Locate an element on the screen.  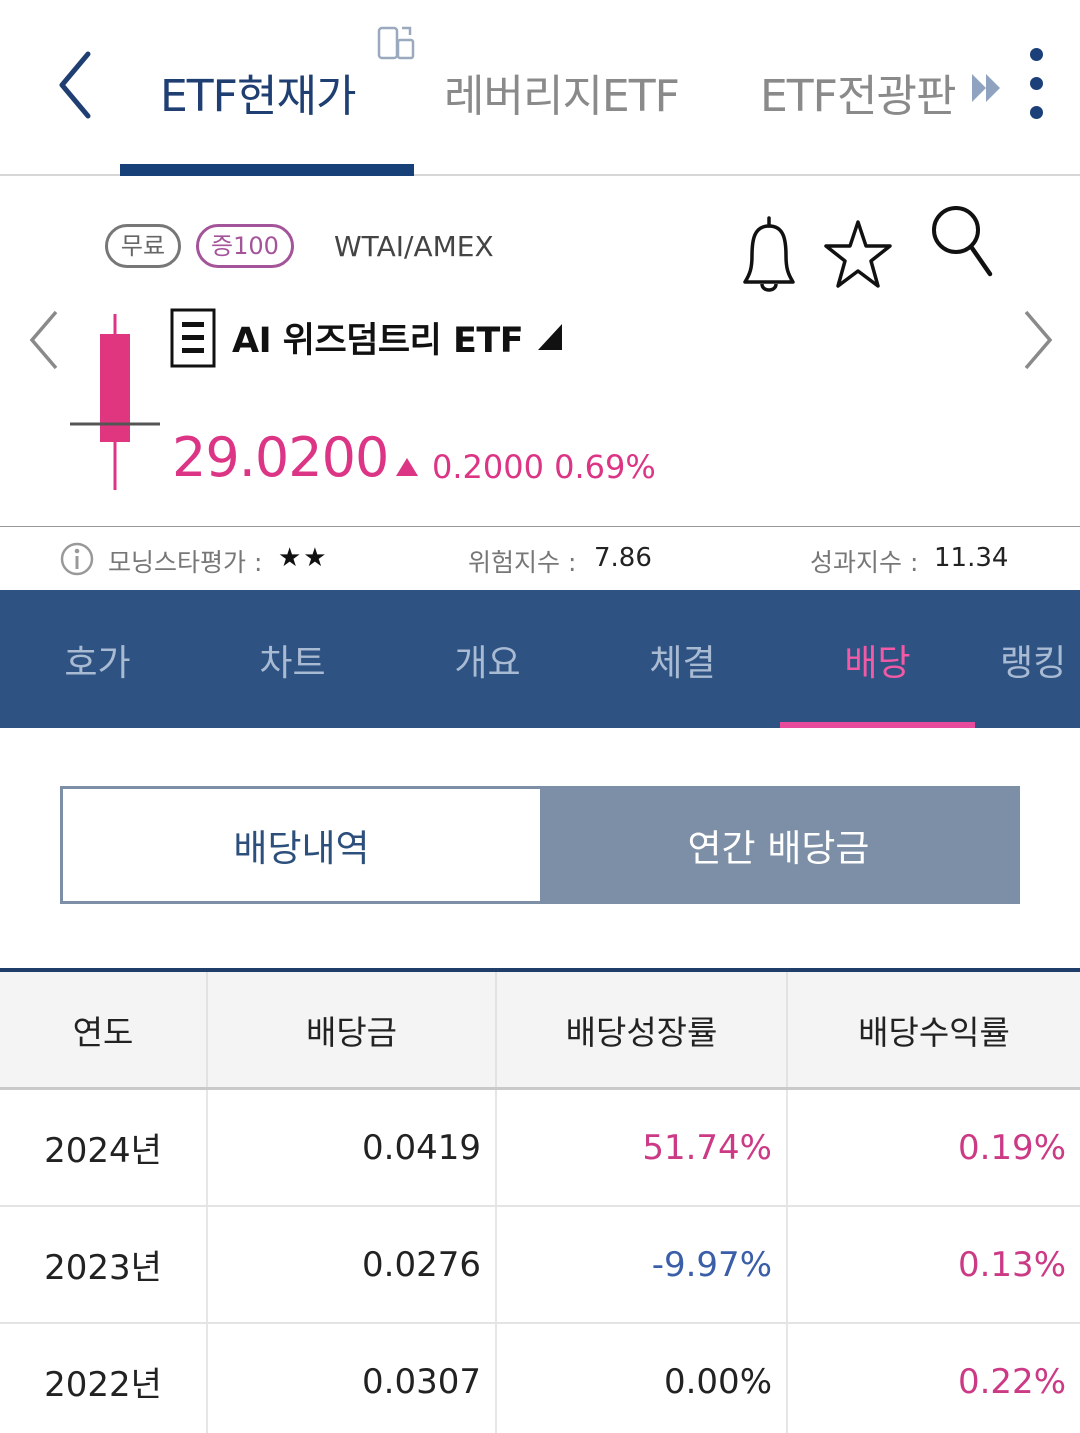
more-vertical-icon is located at coordinates (1037, 84).